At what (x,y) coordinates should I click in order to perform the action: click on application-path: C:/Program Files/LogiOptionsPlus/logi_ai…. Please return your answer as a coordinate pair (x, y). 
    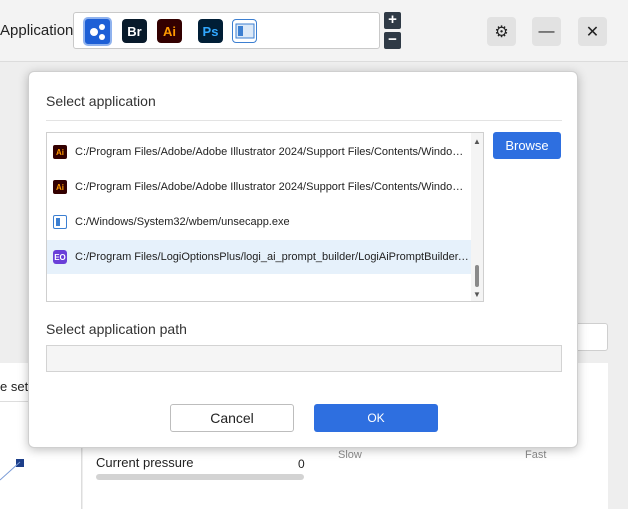
    Looking at the image, I should click on (272, 257).